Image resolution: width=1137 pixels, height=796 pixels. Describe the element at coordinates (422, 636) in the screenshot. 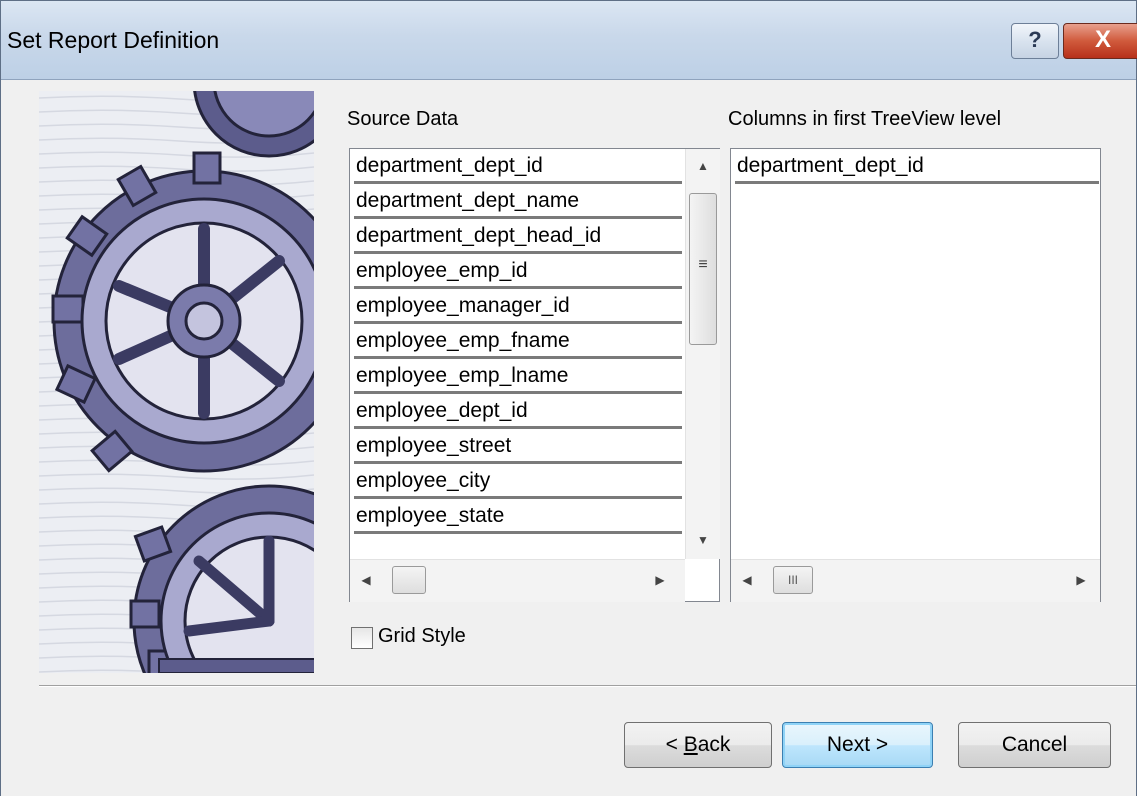

I see `grid-style-label: Grid Style` at that location.